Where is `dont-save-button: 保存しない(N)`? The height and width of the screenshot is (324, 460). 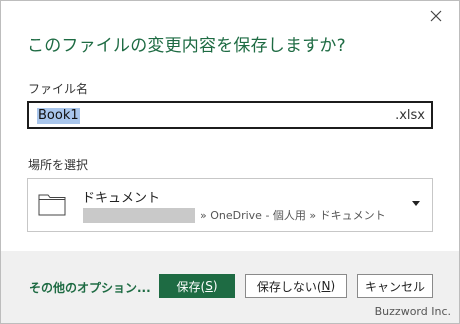
dont-save-button: 保存しない(N) is located at coordinates (296, 286).